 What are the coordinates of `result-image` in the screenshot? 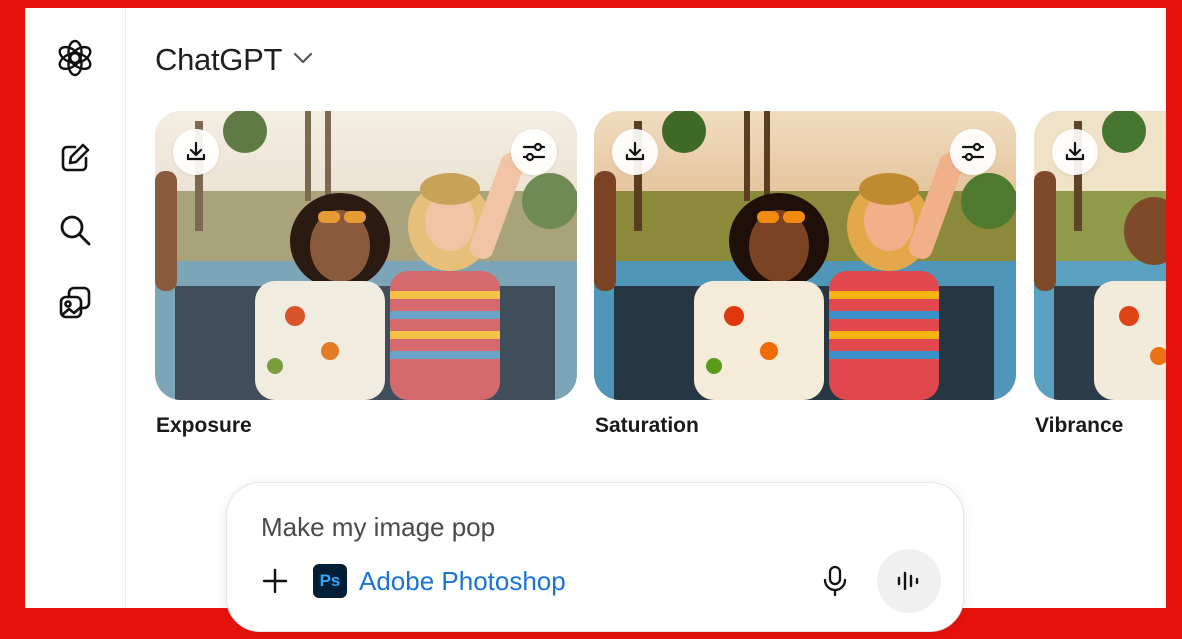 It's located at (1100, 255).